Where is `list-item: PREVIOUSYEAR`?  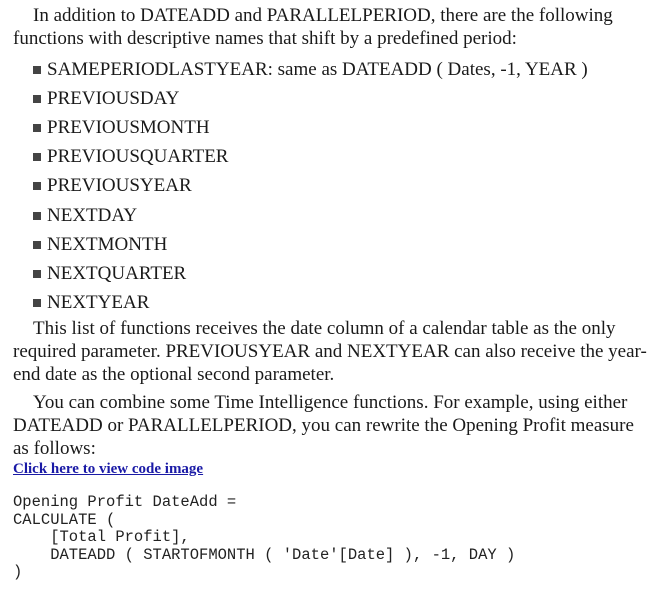 list-item: PREVIOUSYEAR is located at coordinates (310, 186).